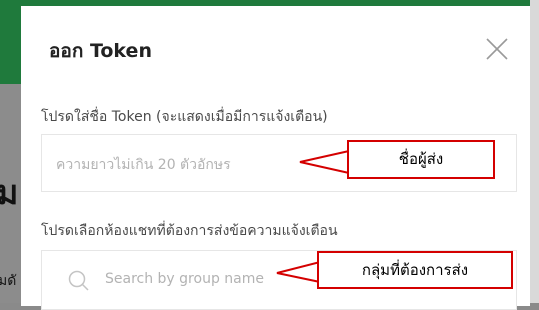  What do you see at coordinates (8, 281) in the screenshot?
I see `background-text-fragment: มดั` at bounding box center [8, 281].